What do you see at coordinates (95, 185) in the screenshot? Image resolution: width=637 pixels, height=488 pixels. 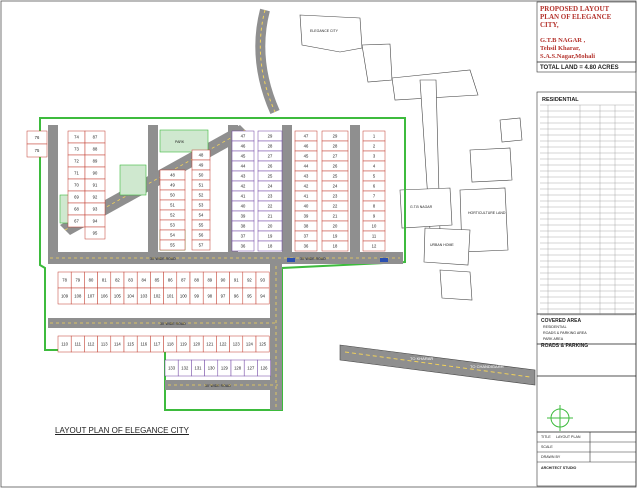 I see `svg-text: 91` at bounding box center [95, 185].